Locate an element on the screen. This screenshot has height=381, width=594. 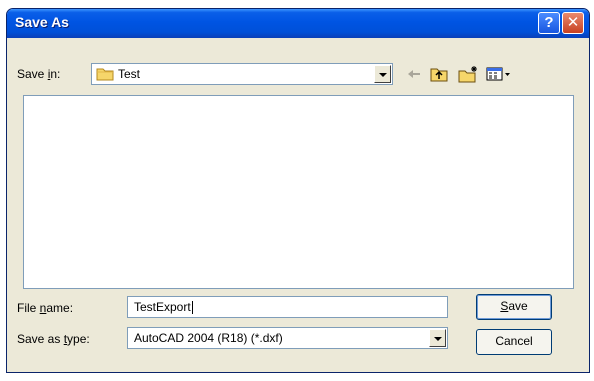
save-in-dropdown-arrow is located at coordinates (382, 74).